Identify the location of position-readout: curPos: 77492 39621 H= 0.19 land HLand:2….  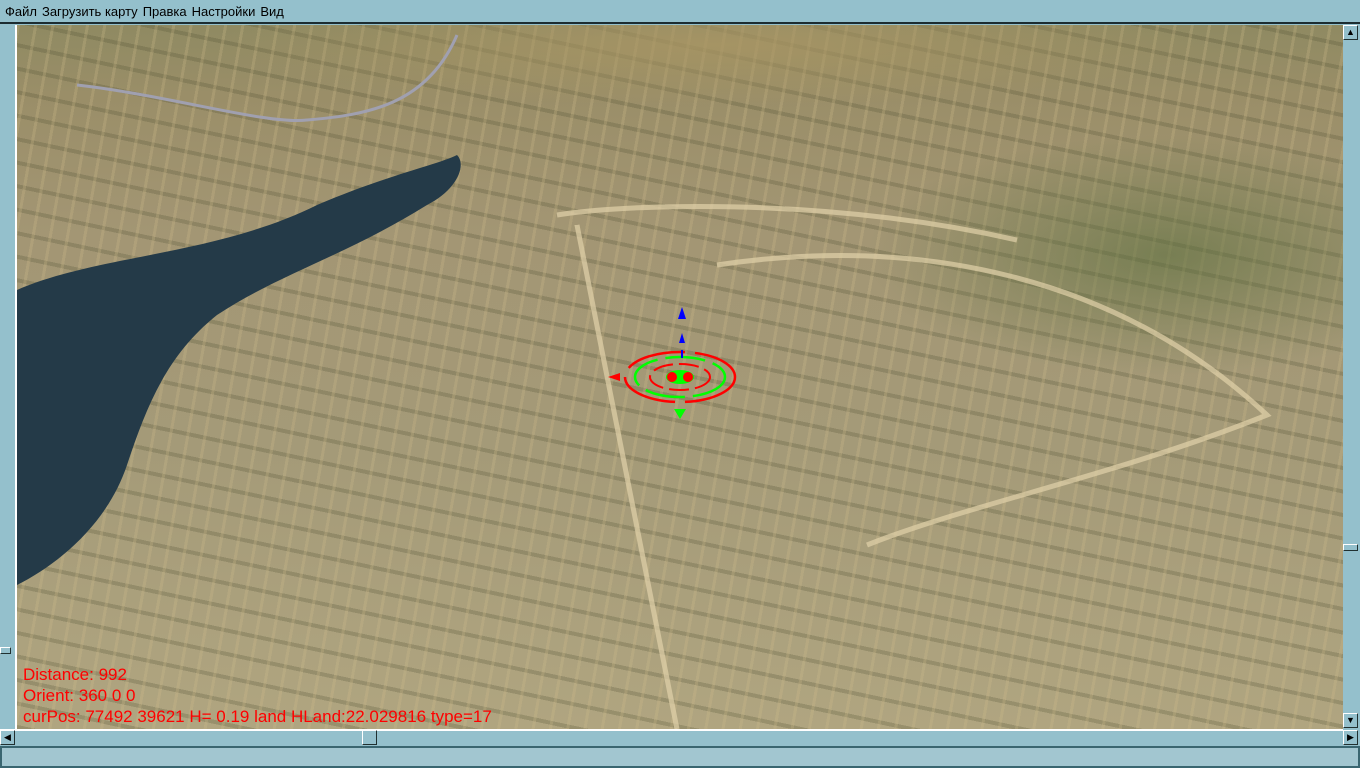
(257, 716).